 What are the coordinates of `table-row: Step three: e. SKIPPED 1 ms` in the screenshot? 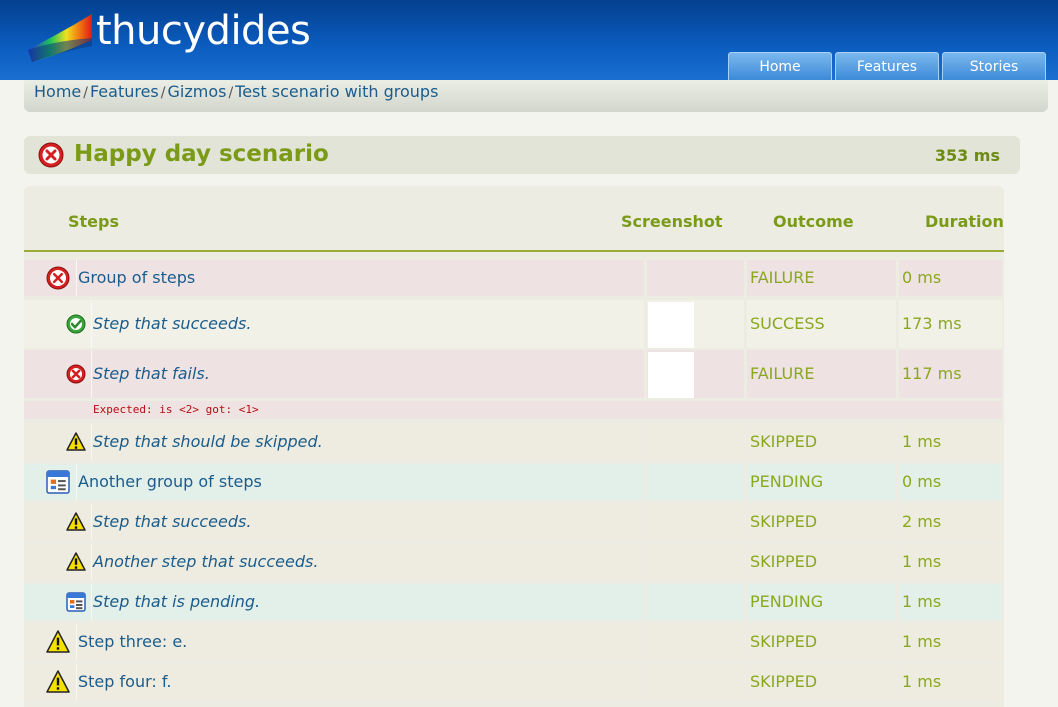 It's located at (514, 642).